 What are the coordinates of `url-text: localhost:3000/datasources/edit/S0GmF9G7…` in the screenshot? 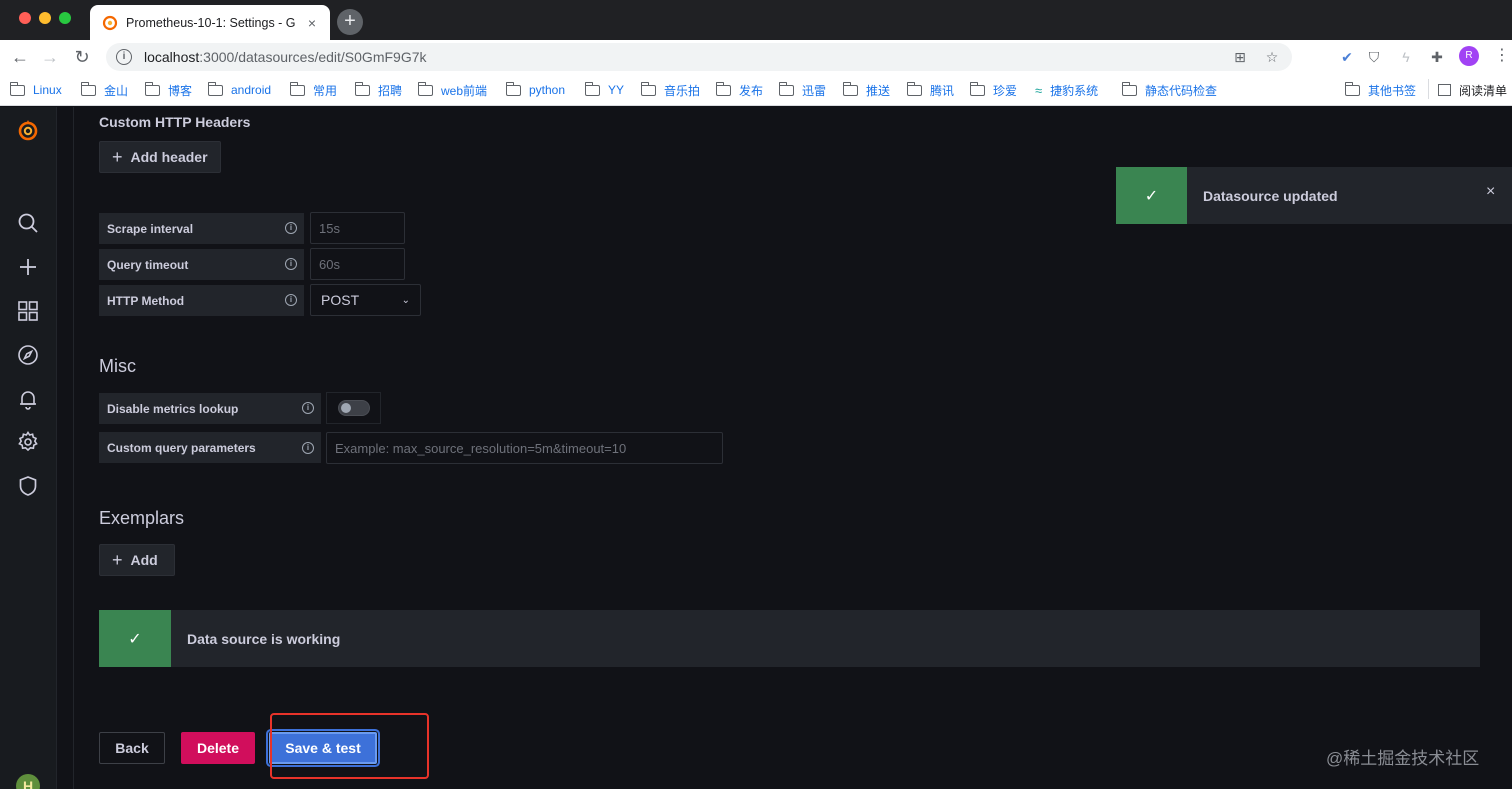 It's located at (681, 57).